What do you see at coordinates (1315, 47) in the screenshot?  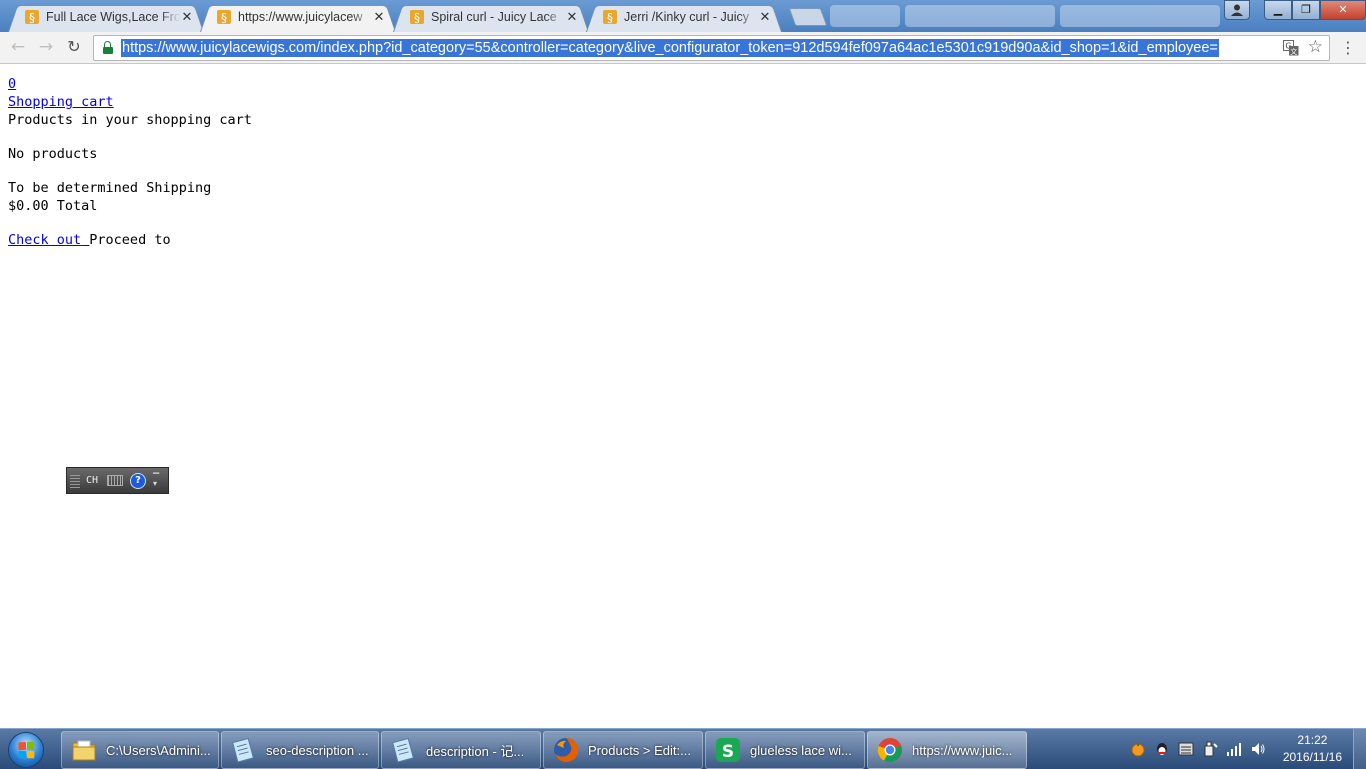 I see `bookmark-star-icon: ☆` at bounding box center [1315, 47].